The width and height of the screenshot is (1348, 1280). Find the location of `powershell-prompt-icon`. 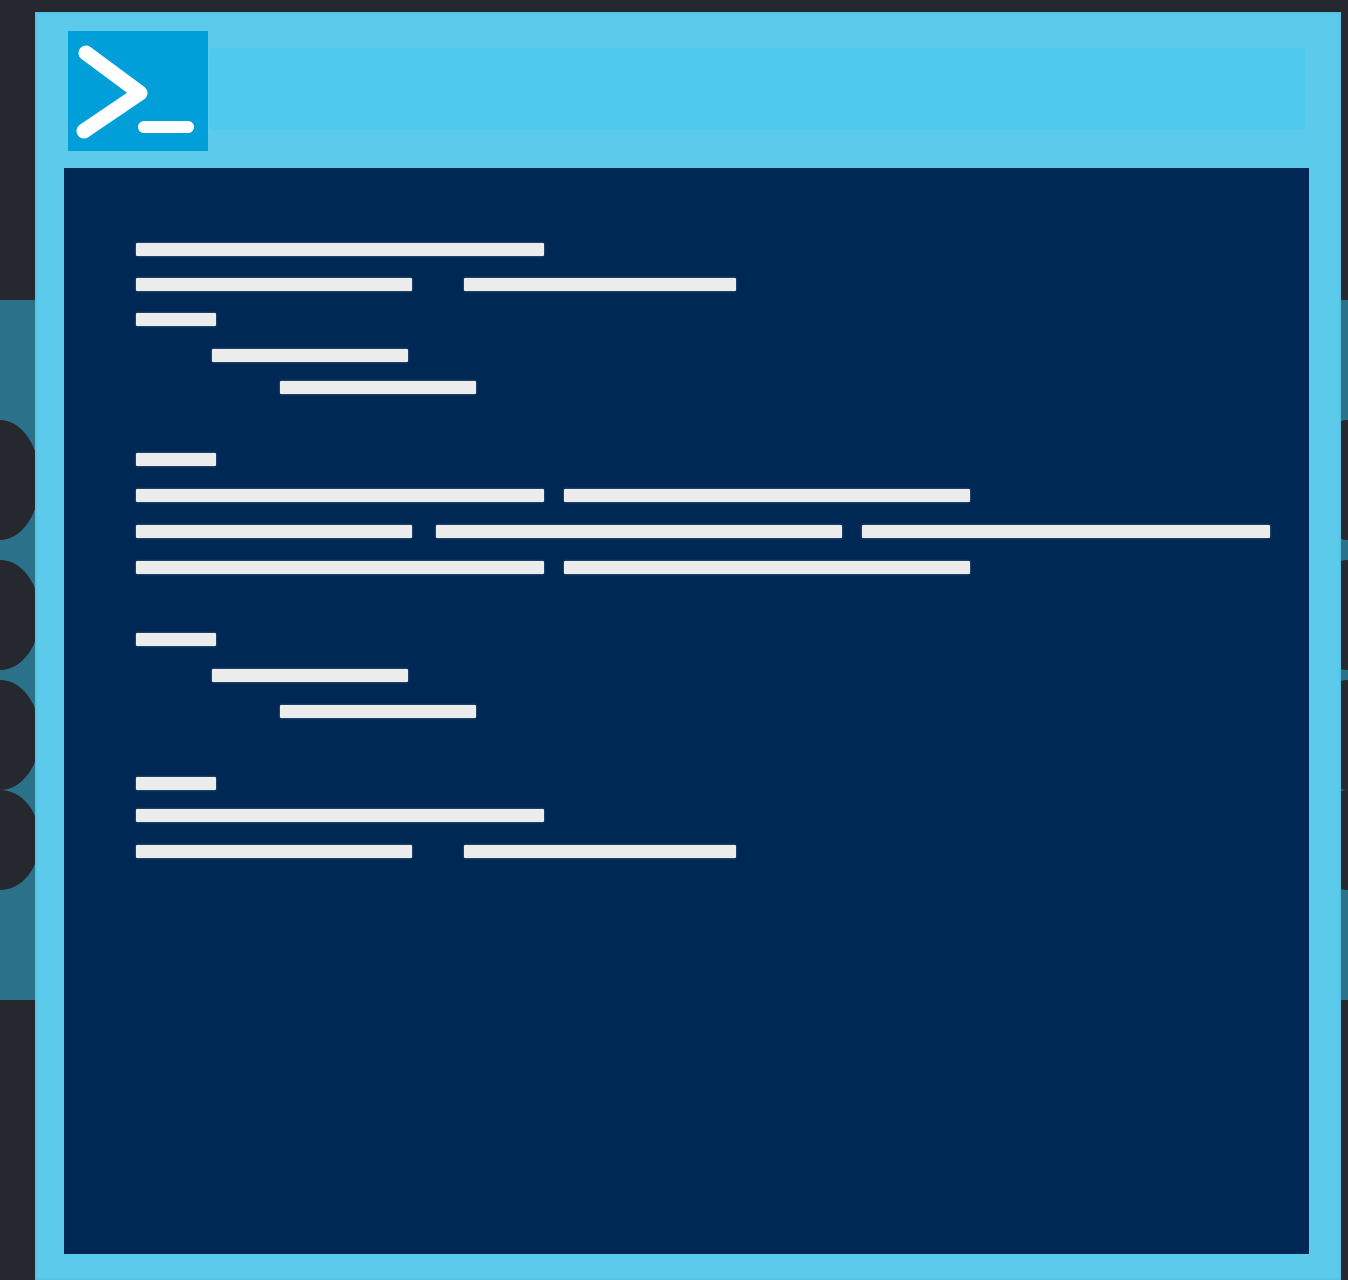

powershell-prompt-icon is located at coordinates (138, 91).